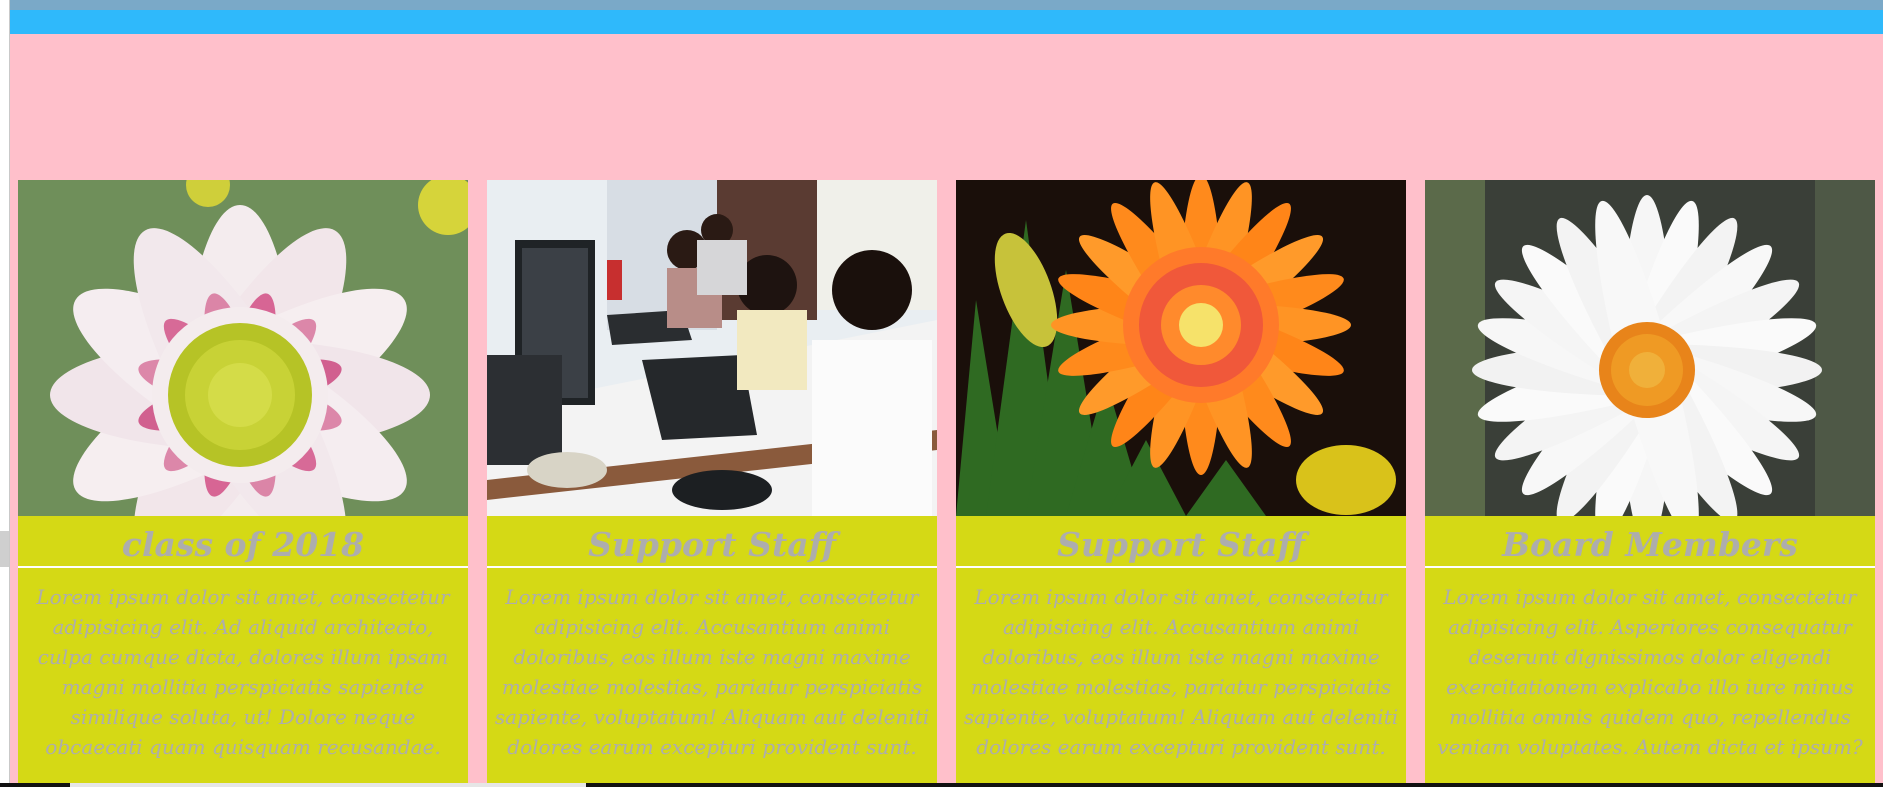 Image resolution: width=1883 pixels, height=787 pixels. I want to click on orange-gerbera-image, so click(1181, 348).